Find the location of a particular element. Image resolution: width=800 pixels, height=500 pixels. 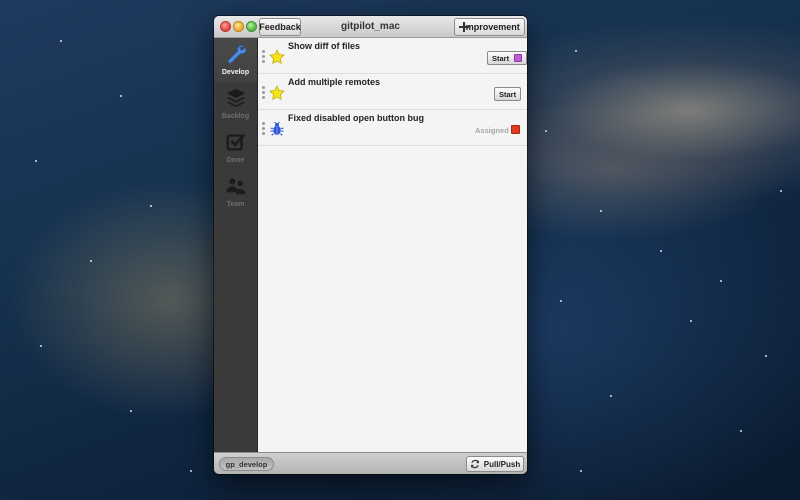

sidebar-item-team: Team is located at coordinates (235, 192).